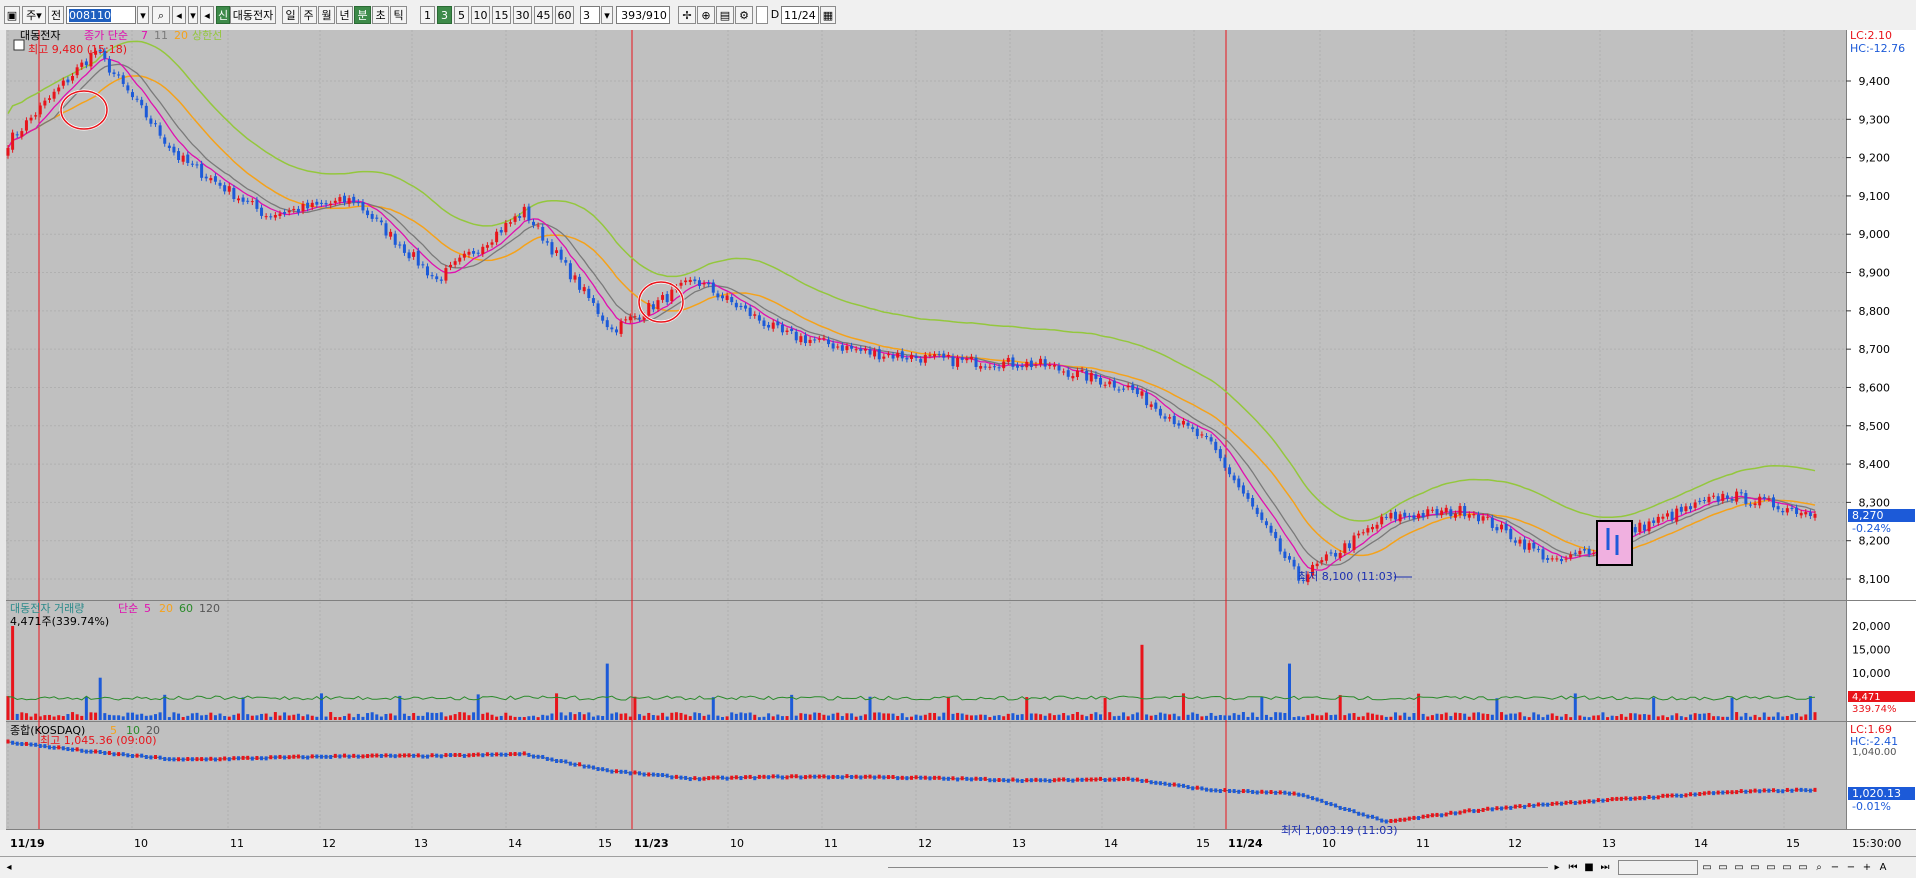  What do you see at coordinates (1707, 867) in the screenshot?
I see `layout-icon: ▭` at bounding box center [1707, 867].